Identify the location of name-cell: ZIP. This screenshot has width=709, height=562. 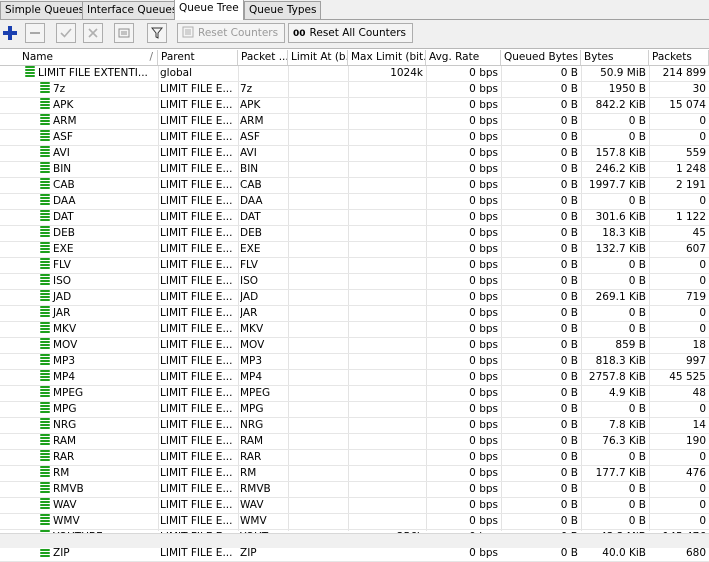
(99, 553).